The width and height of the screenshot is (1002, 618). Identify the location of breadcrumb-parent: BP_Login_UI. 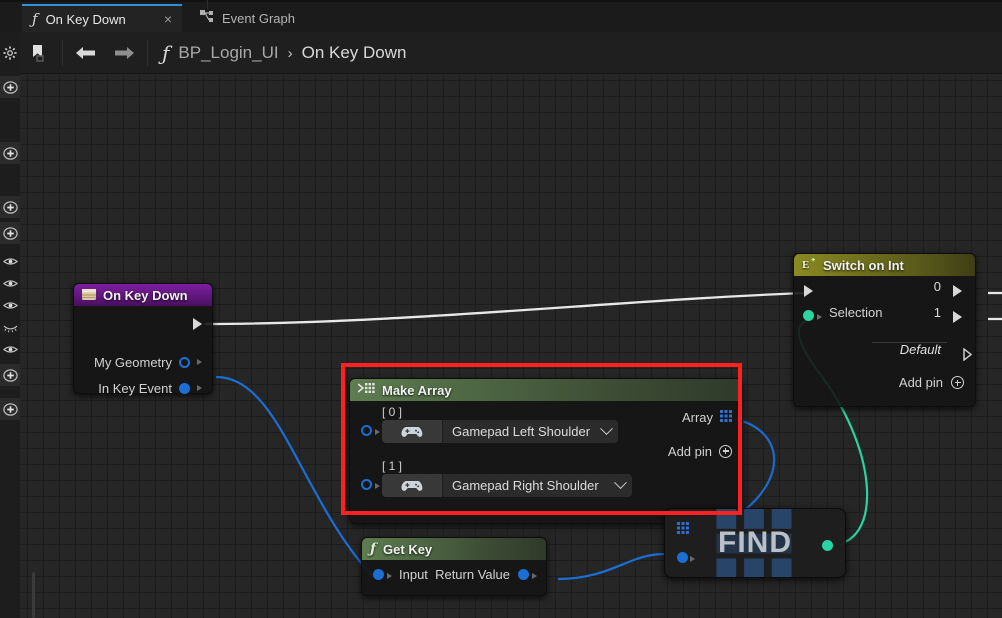
(228, 53).